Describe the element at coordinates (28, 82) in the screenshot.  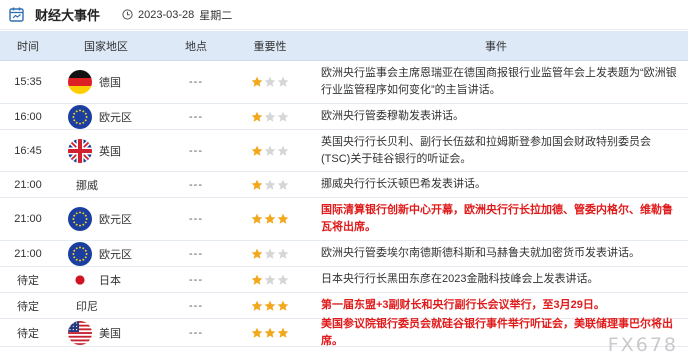
I see `event-time: 15:35` at that location.